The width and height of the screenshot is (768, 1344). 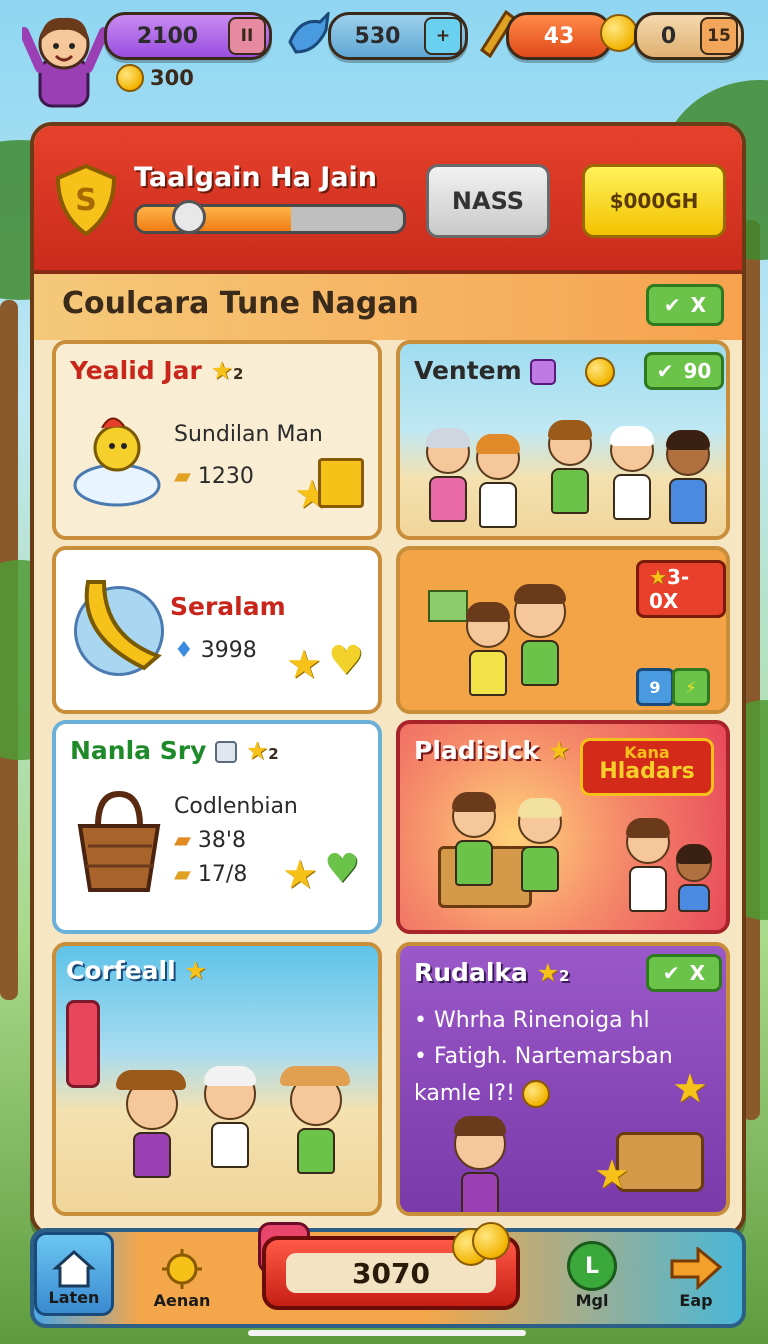 I want to click on xp-progress-fill, so click(x=214, y=219).